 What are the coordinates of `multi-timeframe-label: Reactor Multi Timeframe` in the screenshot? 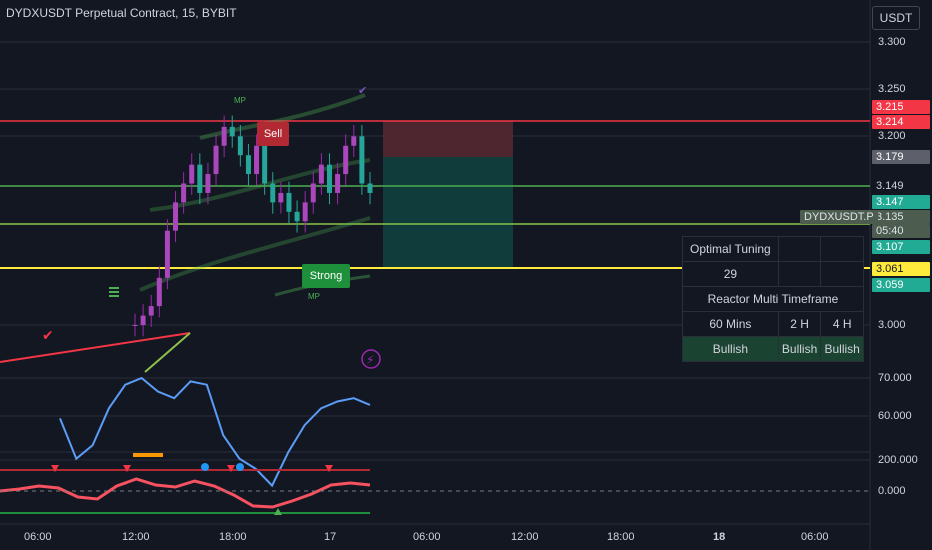 It's located at (773, 299).